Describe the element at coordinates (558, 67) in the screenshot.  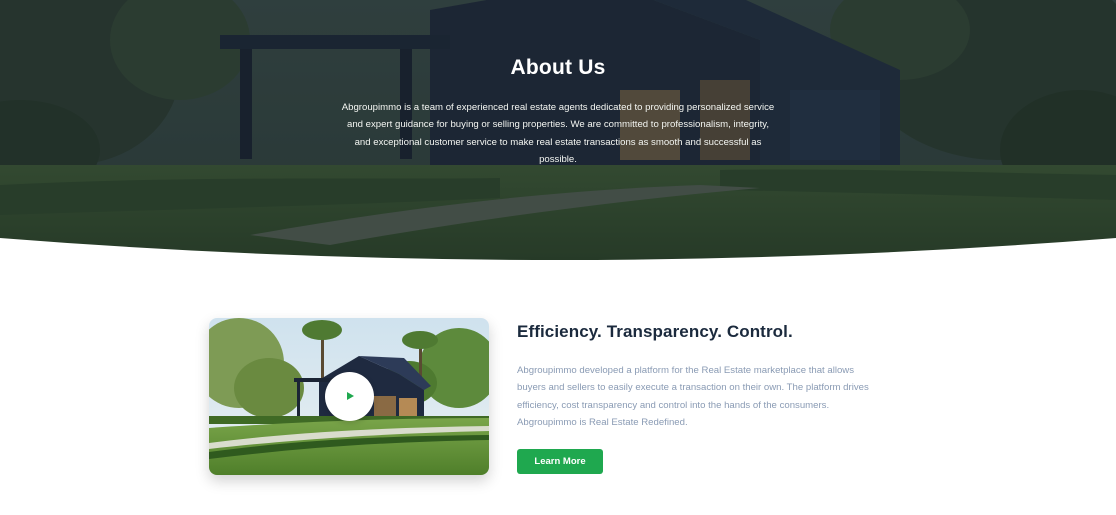
I see `page-title: About Us` at that location.